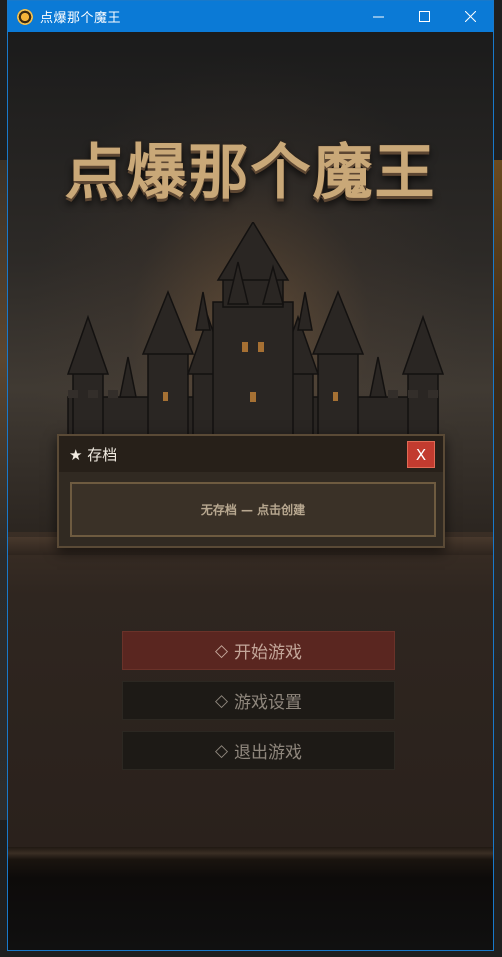  What do you see at coordinates (253, 509) in the screenshot?
I see `empty-save-slot: 无存档 — 点击创建` at bounding box center [253, 509].